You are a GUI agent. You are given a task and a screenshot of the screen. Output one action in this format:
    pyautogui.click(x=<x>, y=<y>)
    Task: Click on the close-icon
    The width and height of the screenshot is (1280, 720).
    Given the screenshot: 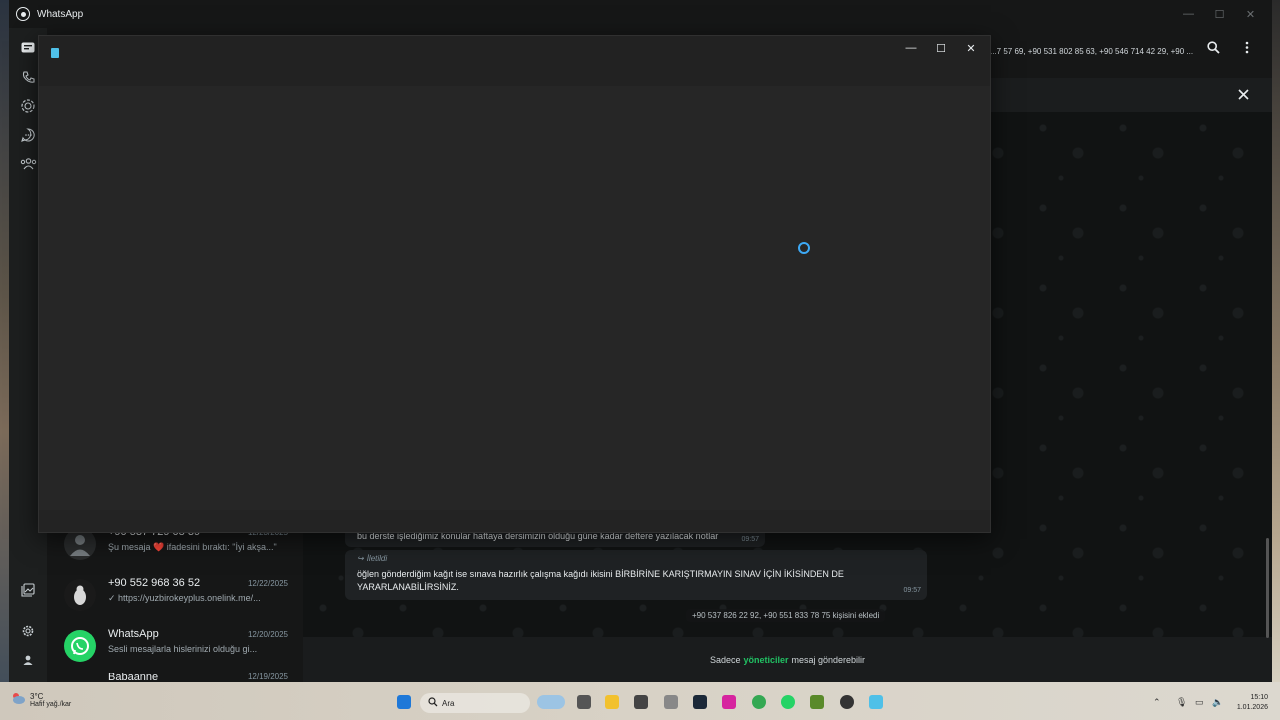 What is the action you would take?
    pyautogui.click(x=1243, y=96)
    